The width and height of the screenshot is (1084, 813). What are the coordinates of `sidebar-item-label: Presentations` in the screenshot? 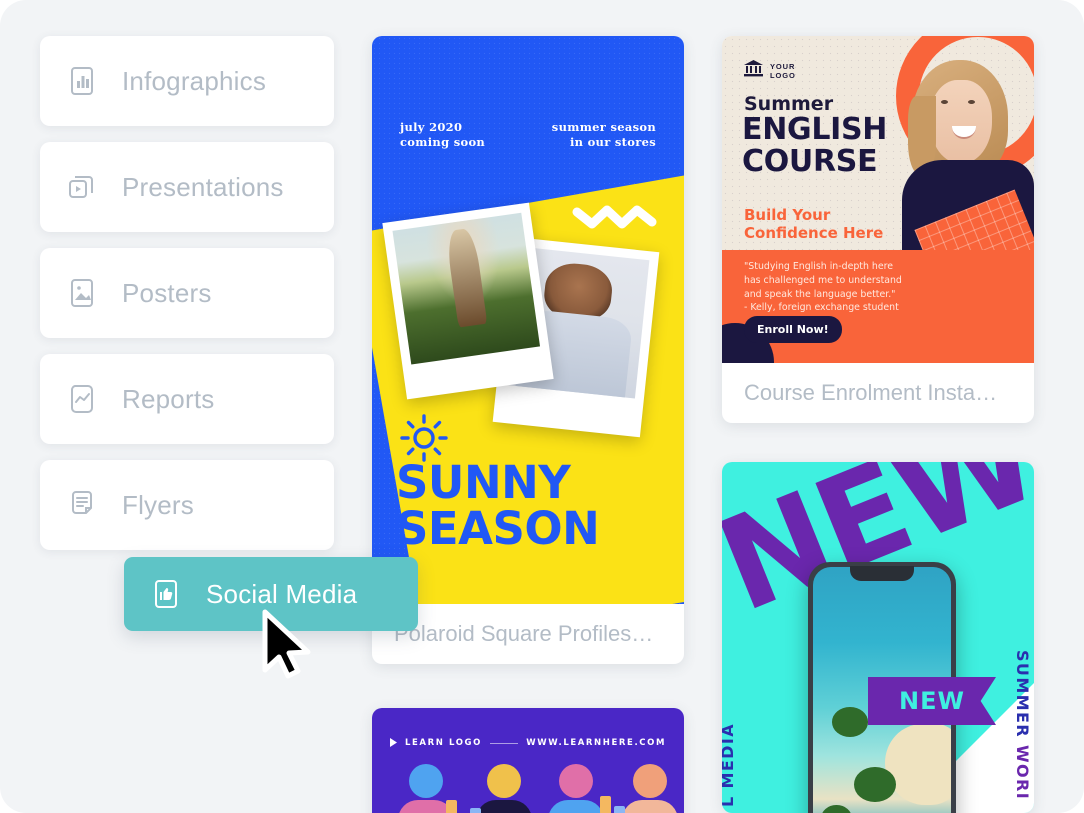 It's located at (203, 186).